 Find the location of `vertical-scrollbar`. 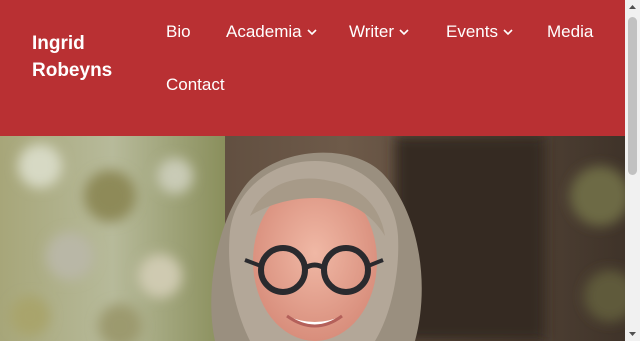

vertical-scrollbar is located at coordinates (632, 170).